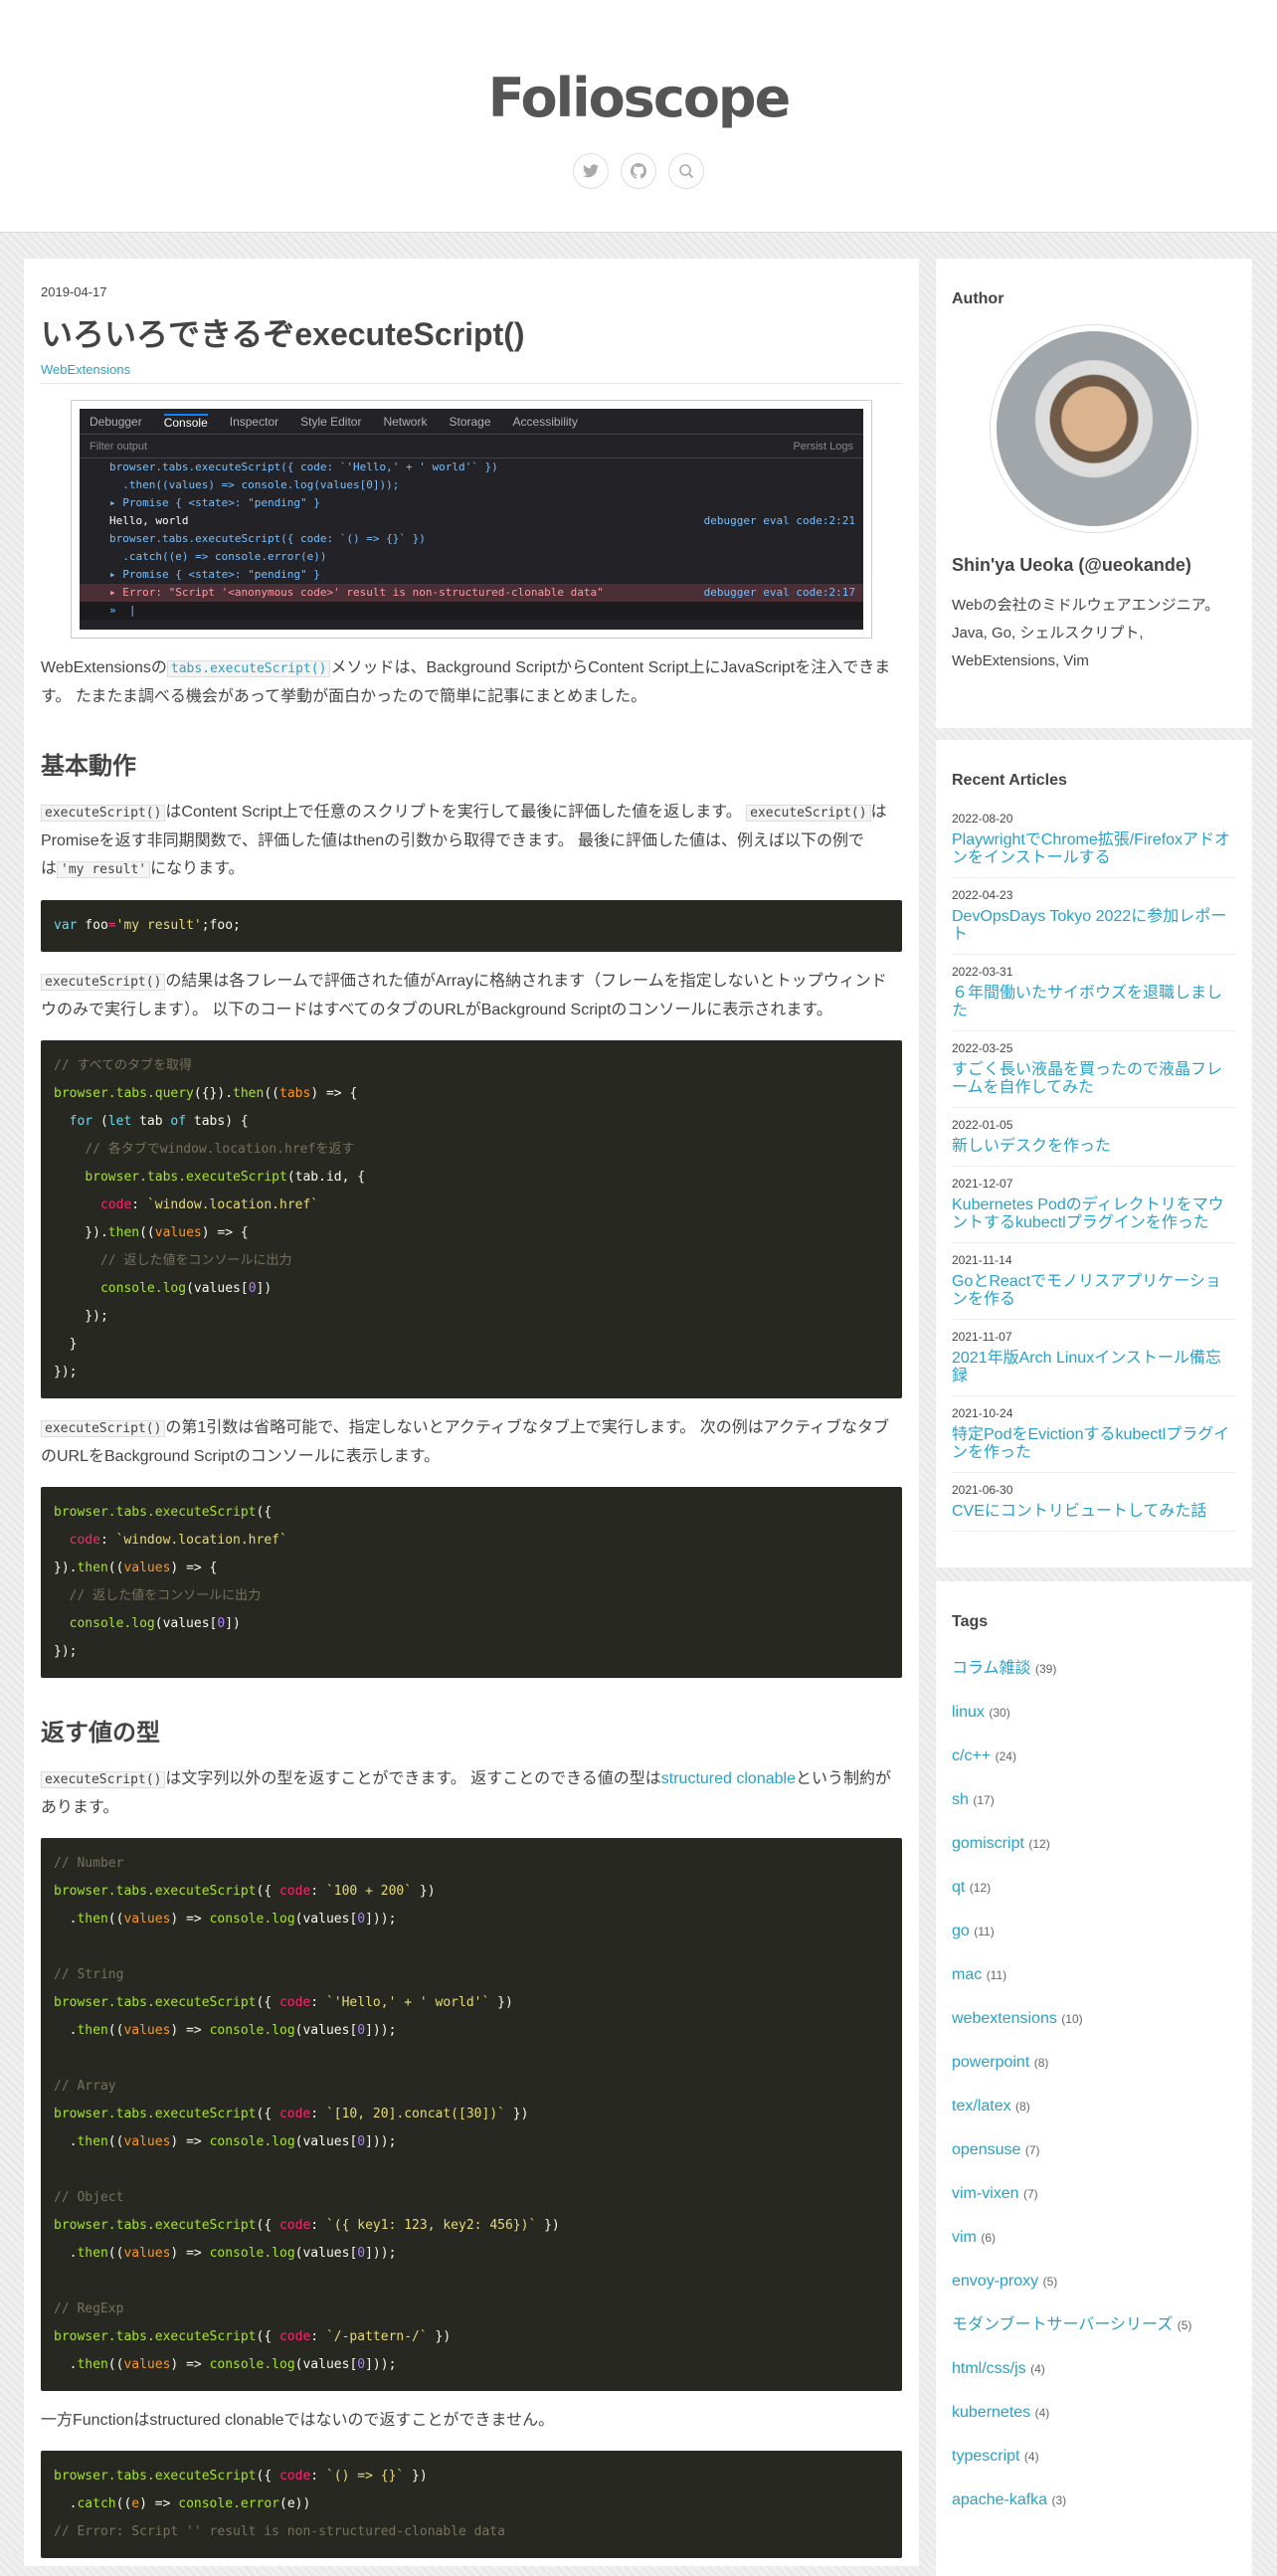 The image size is (1277, 2576). Describe the element at coordinates (964, 2237) in the screenshot. I see `tag-link: vim` at that location.